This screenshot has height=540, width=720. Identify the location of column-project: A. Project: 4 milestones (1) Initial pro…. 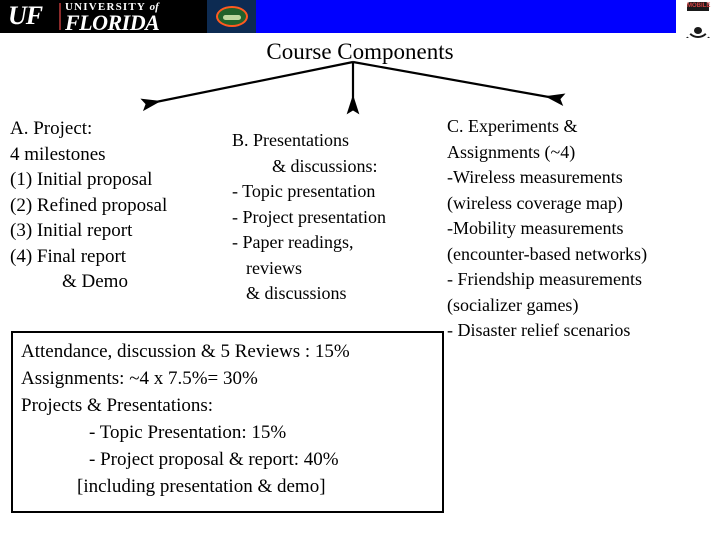
(121, 205).